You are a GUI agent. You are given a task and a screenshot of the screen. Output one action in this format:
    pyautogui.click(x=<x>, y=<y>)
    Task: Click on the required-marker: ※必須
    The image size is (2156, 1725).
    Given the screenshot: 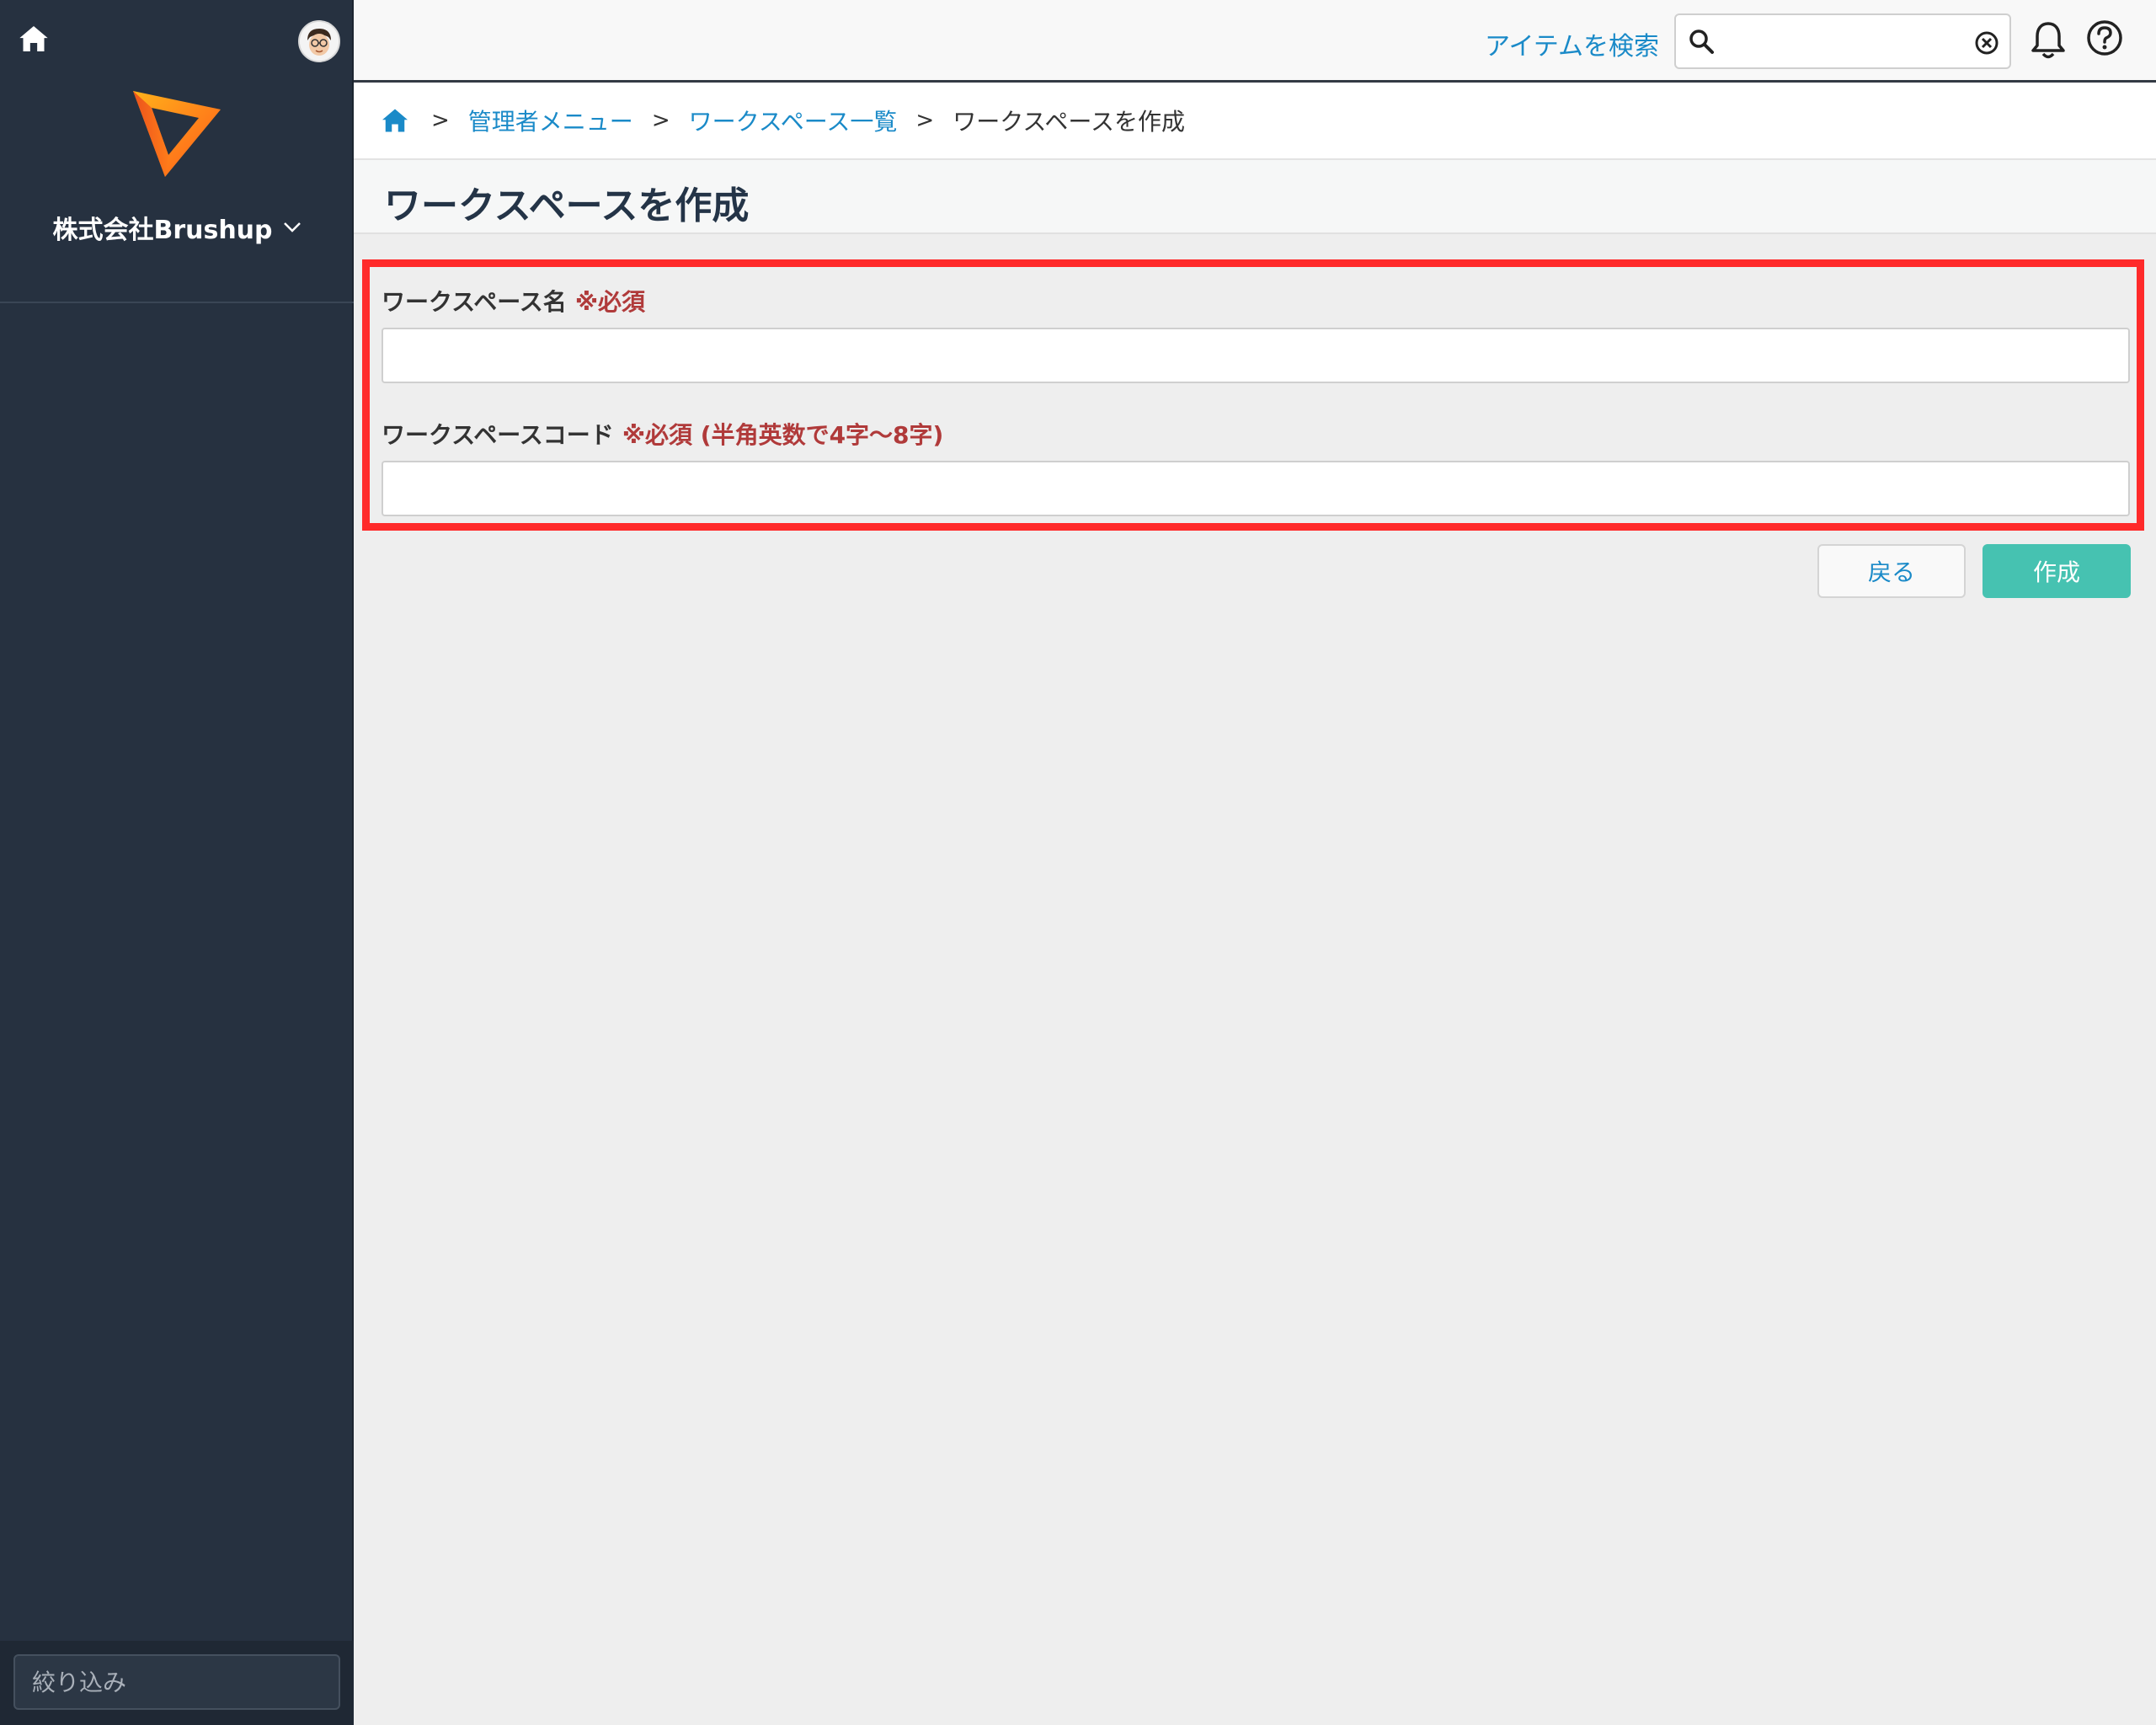 What is the action you would take?
    pyautogui.click(x=610, y=302)
    